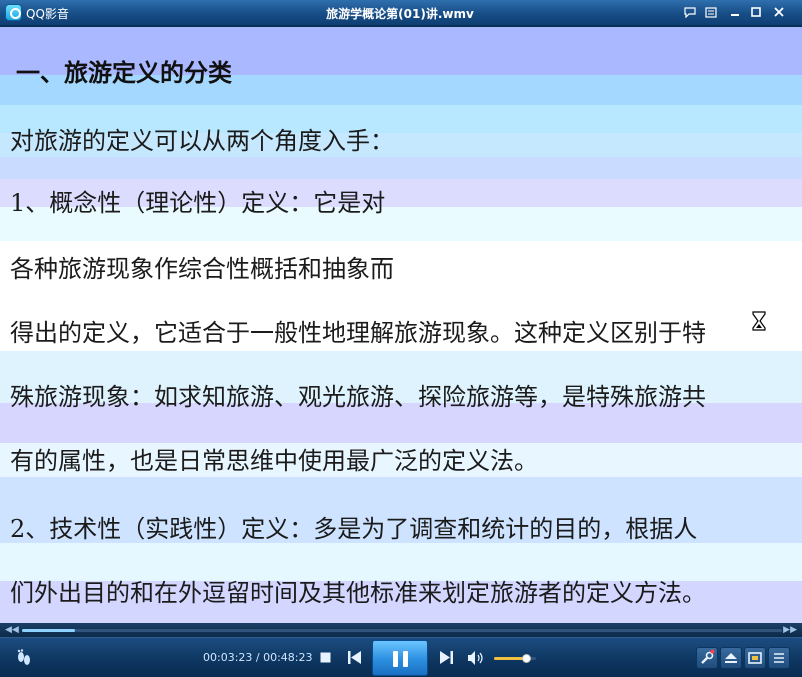 The width and height of the screenshot is (802, 677). Describe the element at coordinates (258, 657) in the screenshot. I see `time-display: 00:03:23 / 00:48:23` at that location.